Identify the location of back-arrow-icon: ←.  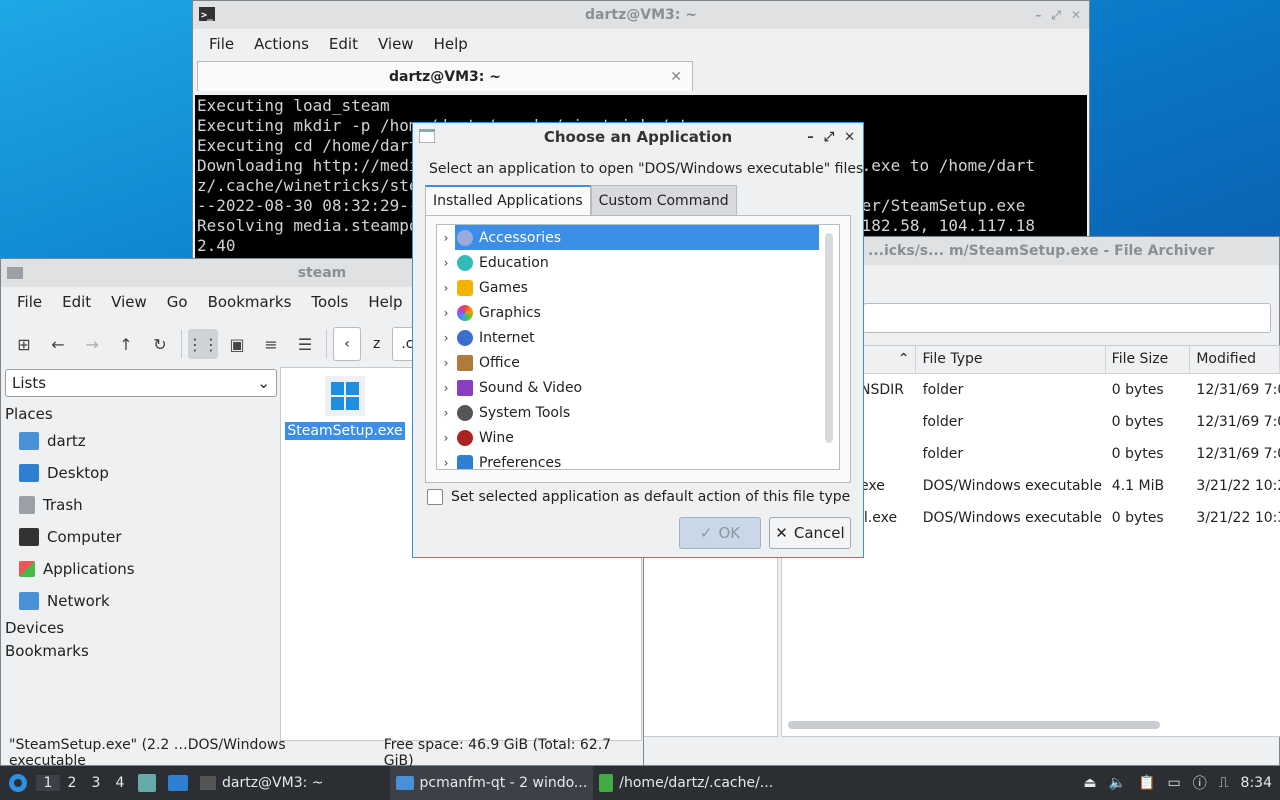
(58, 344).